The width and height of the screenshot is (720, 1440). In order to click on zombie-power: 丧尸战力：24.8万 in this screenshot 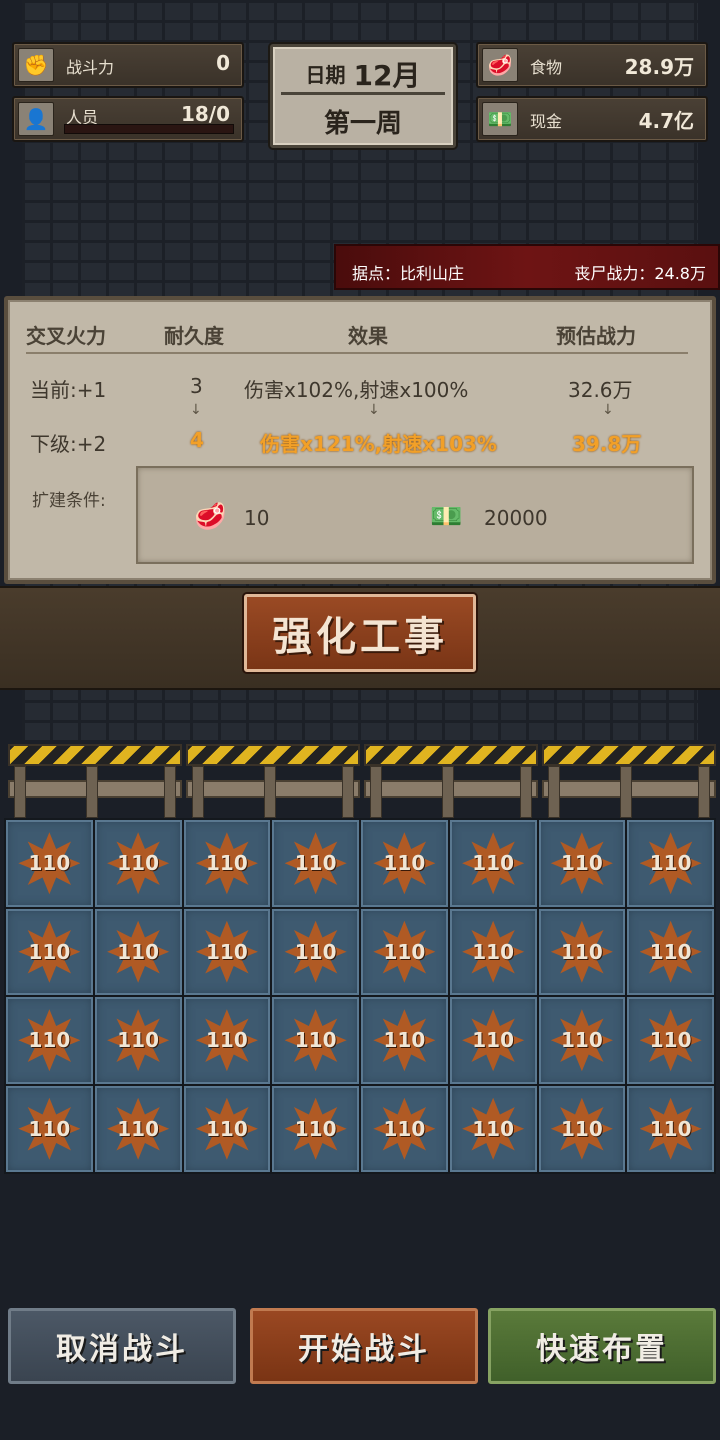, I will do `click(640, 273)`.